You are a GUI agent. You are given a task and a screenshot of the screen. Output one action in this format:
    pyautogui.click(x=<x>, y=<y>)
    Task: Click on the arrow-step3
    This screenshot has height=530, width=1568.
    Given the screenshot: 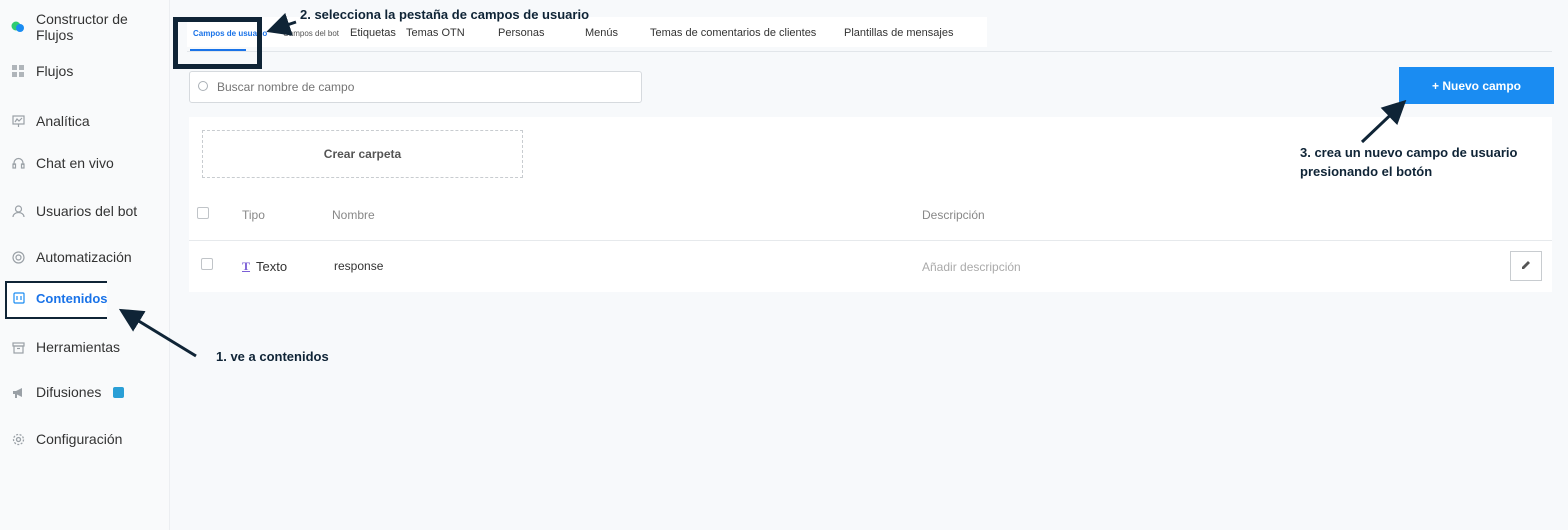 What is the action you would take?
    pyautogui.click(x=1383, y=121)
    